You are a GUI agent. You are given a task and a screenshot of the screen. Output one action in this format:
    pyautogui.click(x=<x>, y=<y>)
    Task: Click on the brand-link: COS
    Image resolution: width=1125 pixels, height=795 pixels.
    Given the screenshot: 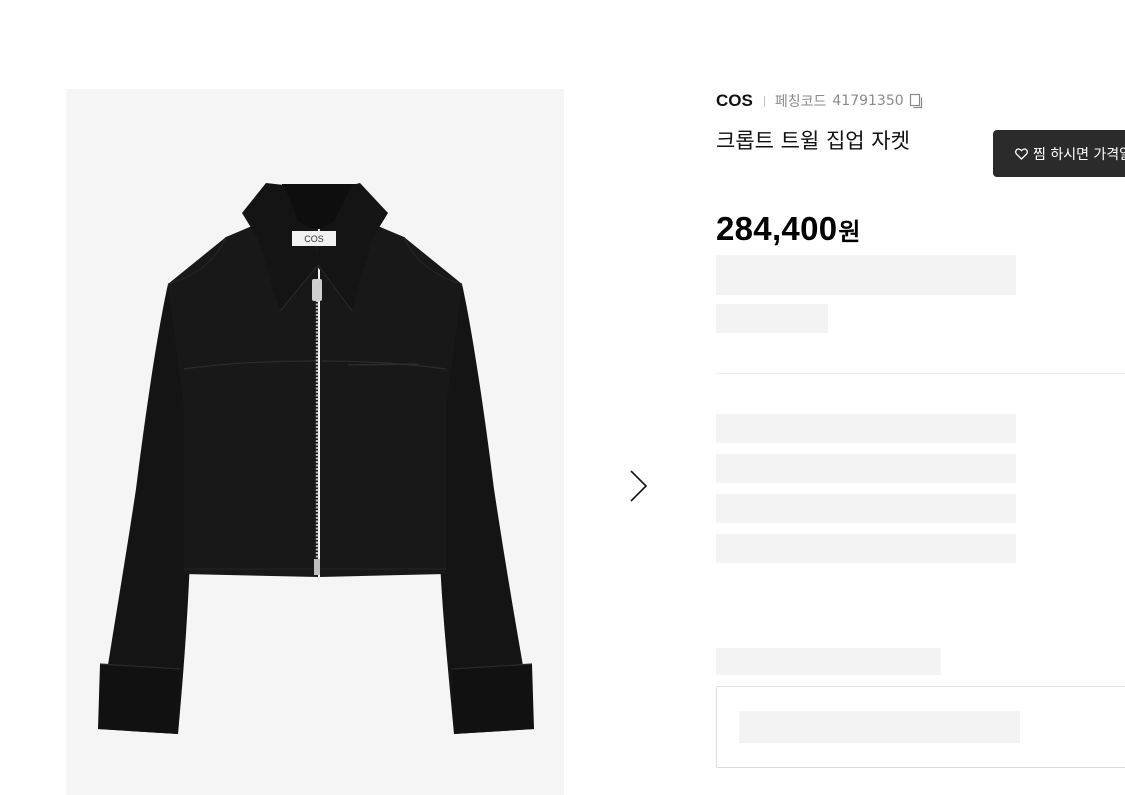 What is the action you would take?
    pyautogui.click(x=734, y=101)
    